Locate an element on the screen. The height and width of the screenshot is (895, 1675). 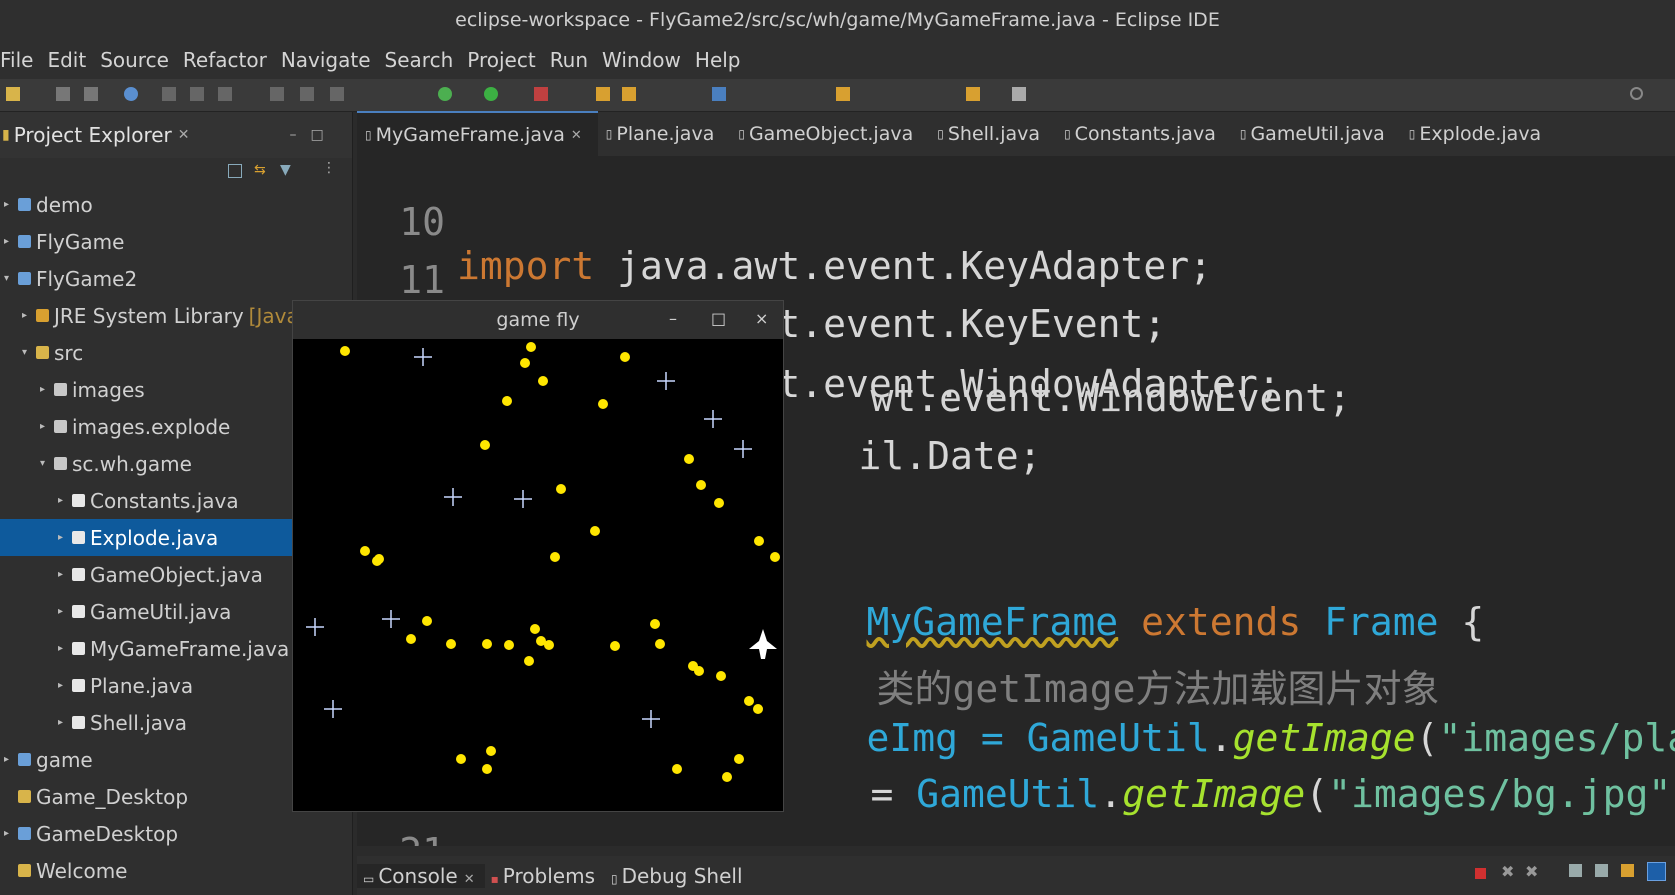
tree-item: ▾ FlyGame2 is located at coordinates (176, 278).